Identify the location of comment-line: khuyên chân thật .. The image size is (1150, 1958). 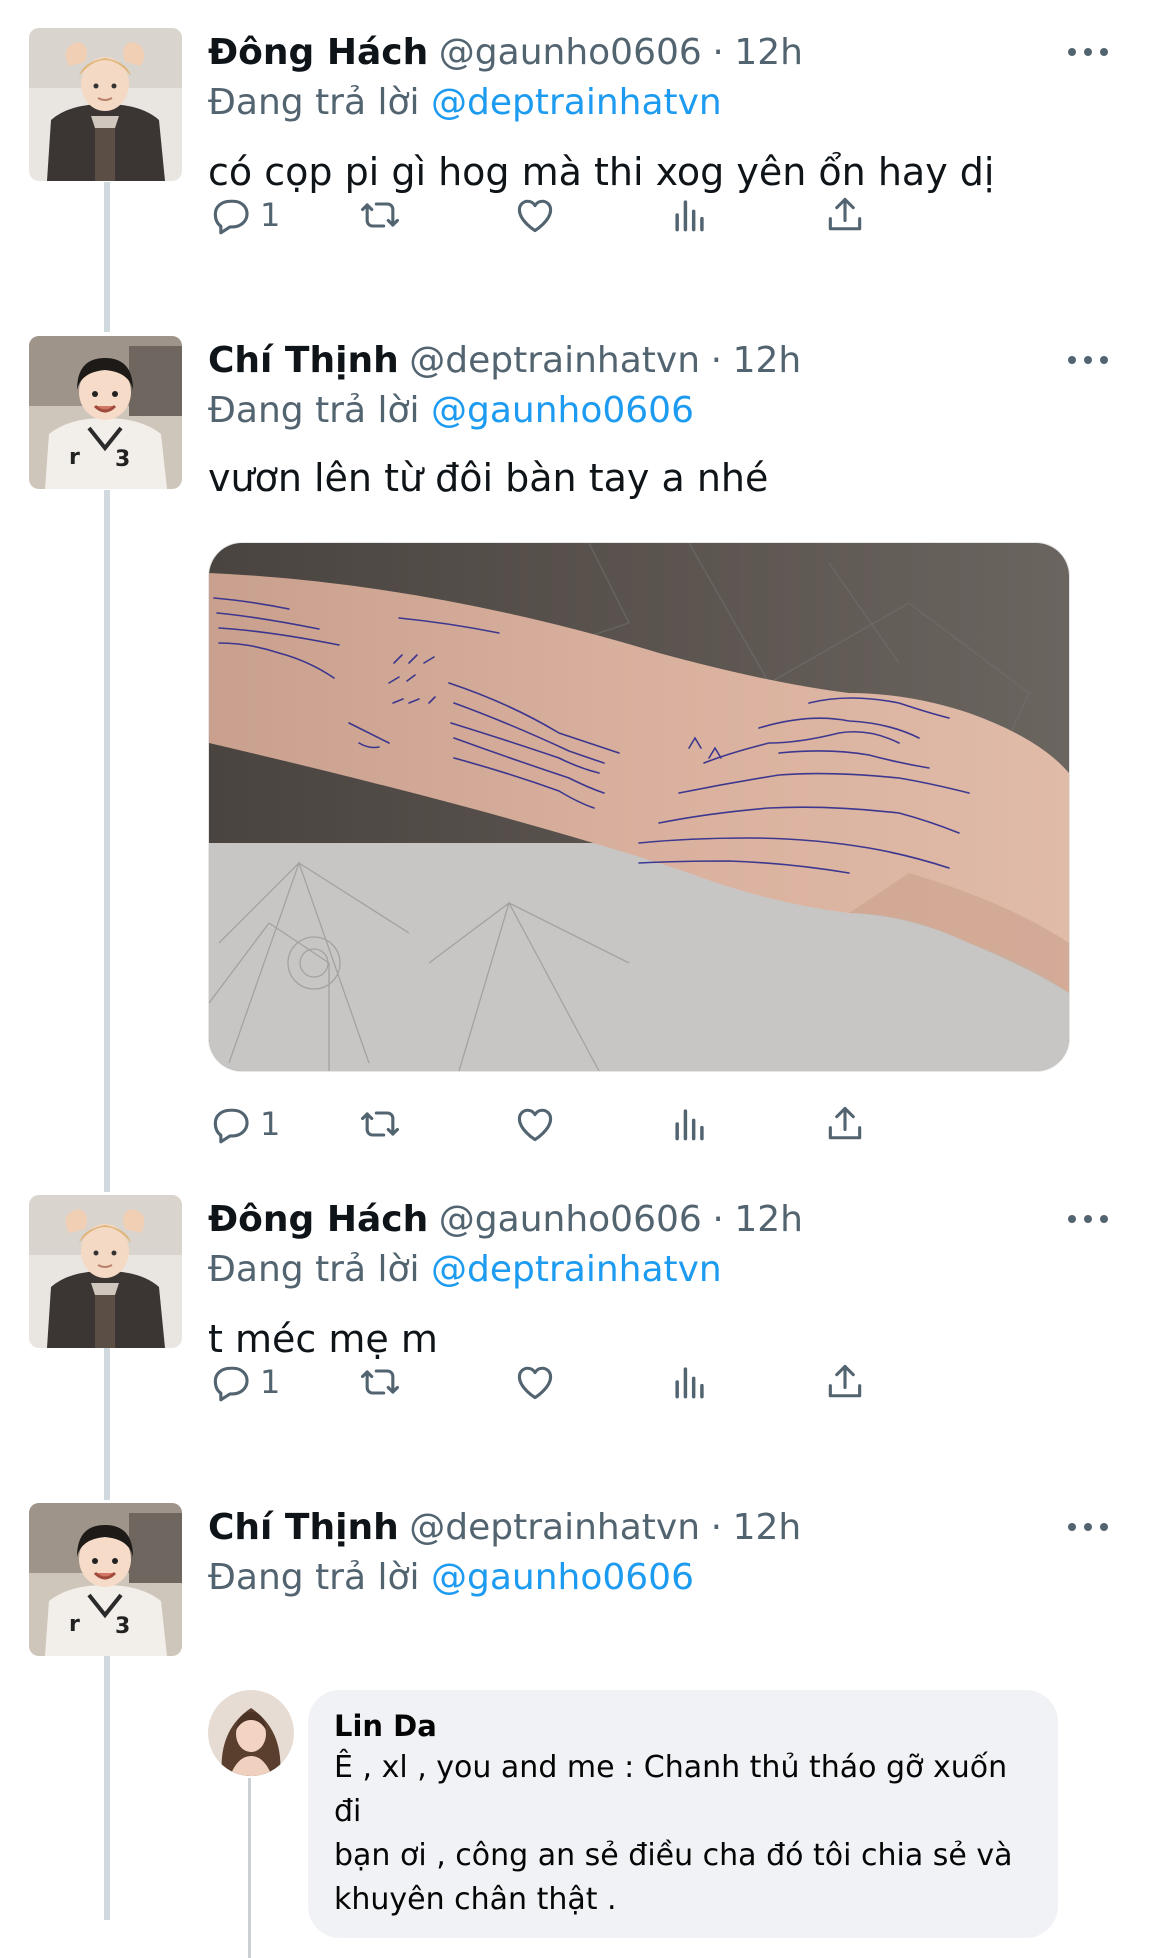
(475, 1899).